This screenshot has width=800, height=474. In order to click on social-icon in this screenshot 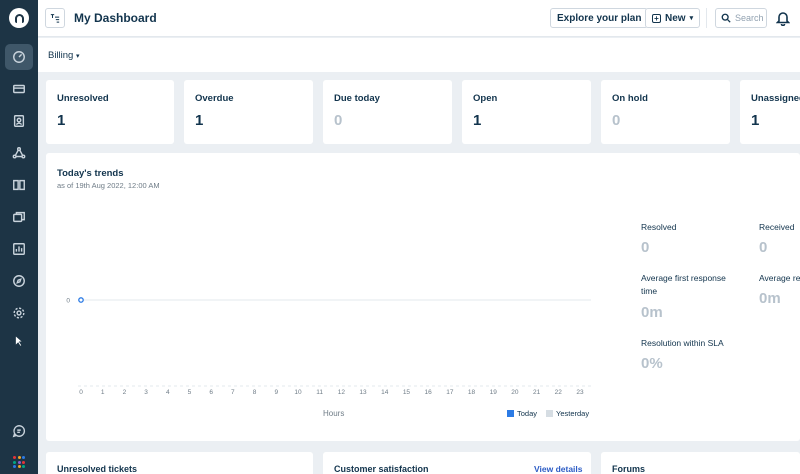, I will do `click(19, 153)`.